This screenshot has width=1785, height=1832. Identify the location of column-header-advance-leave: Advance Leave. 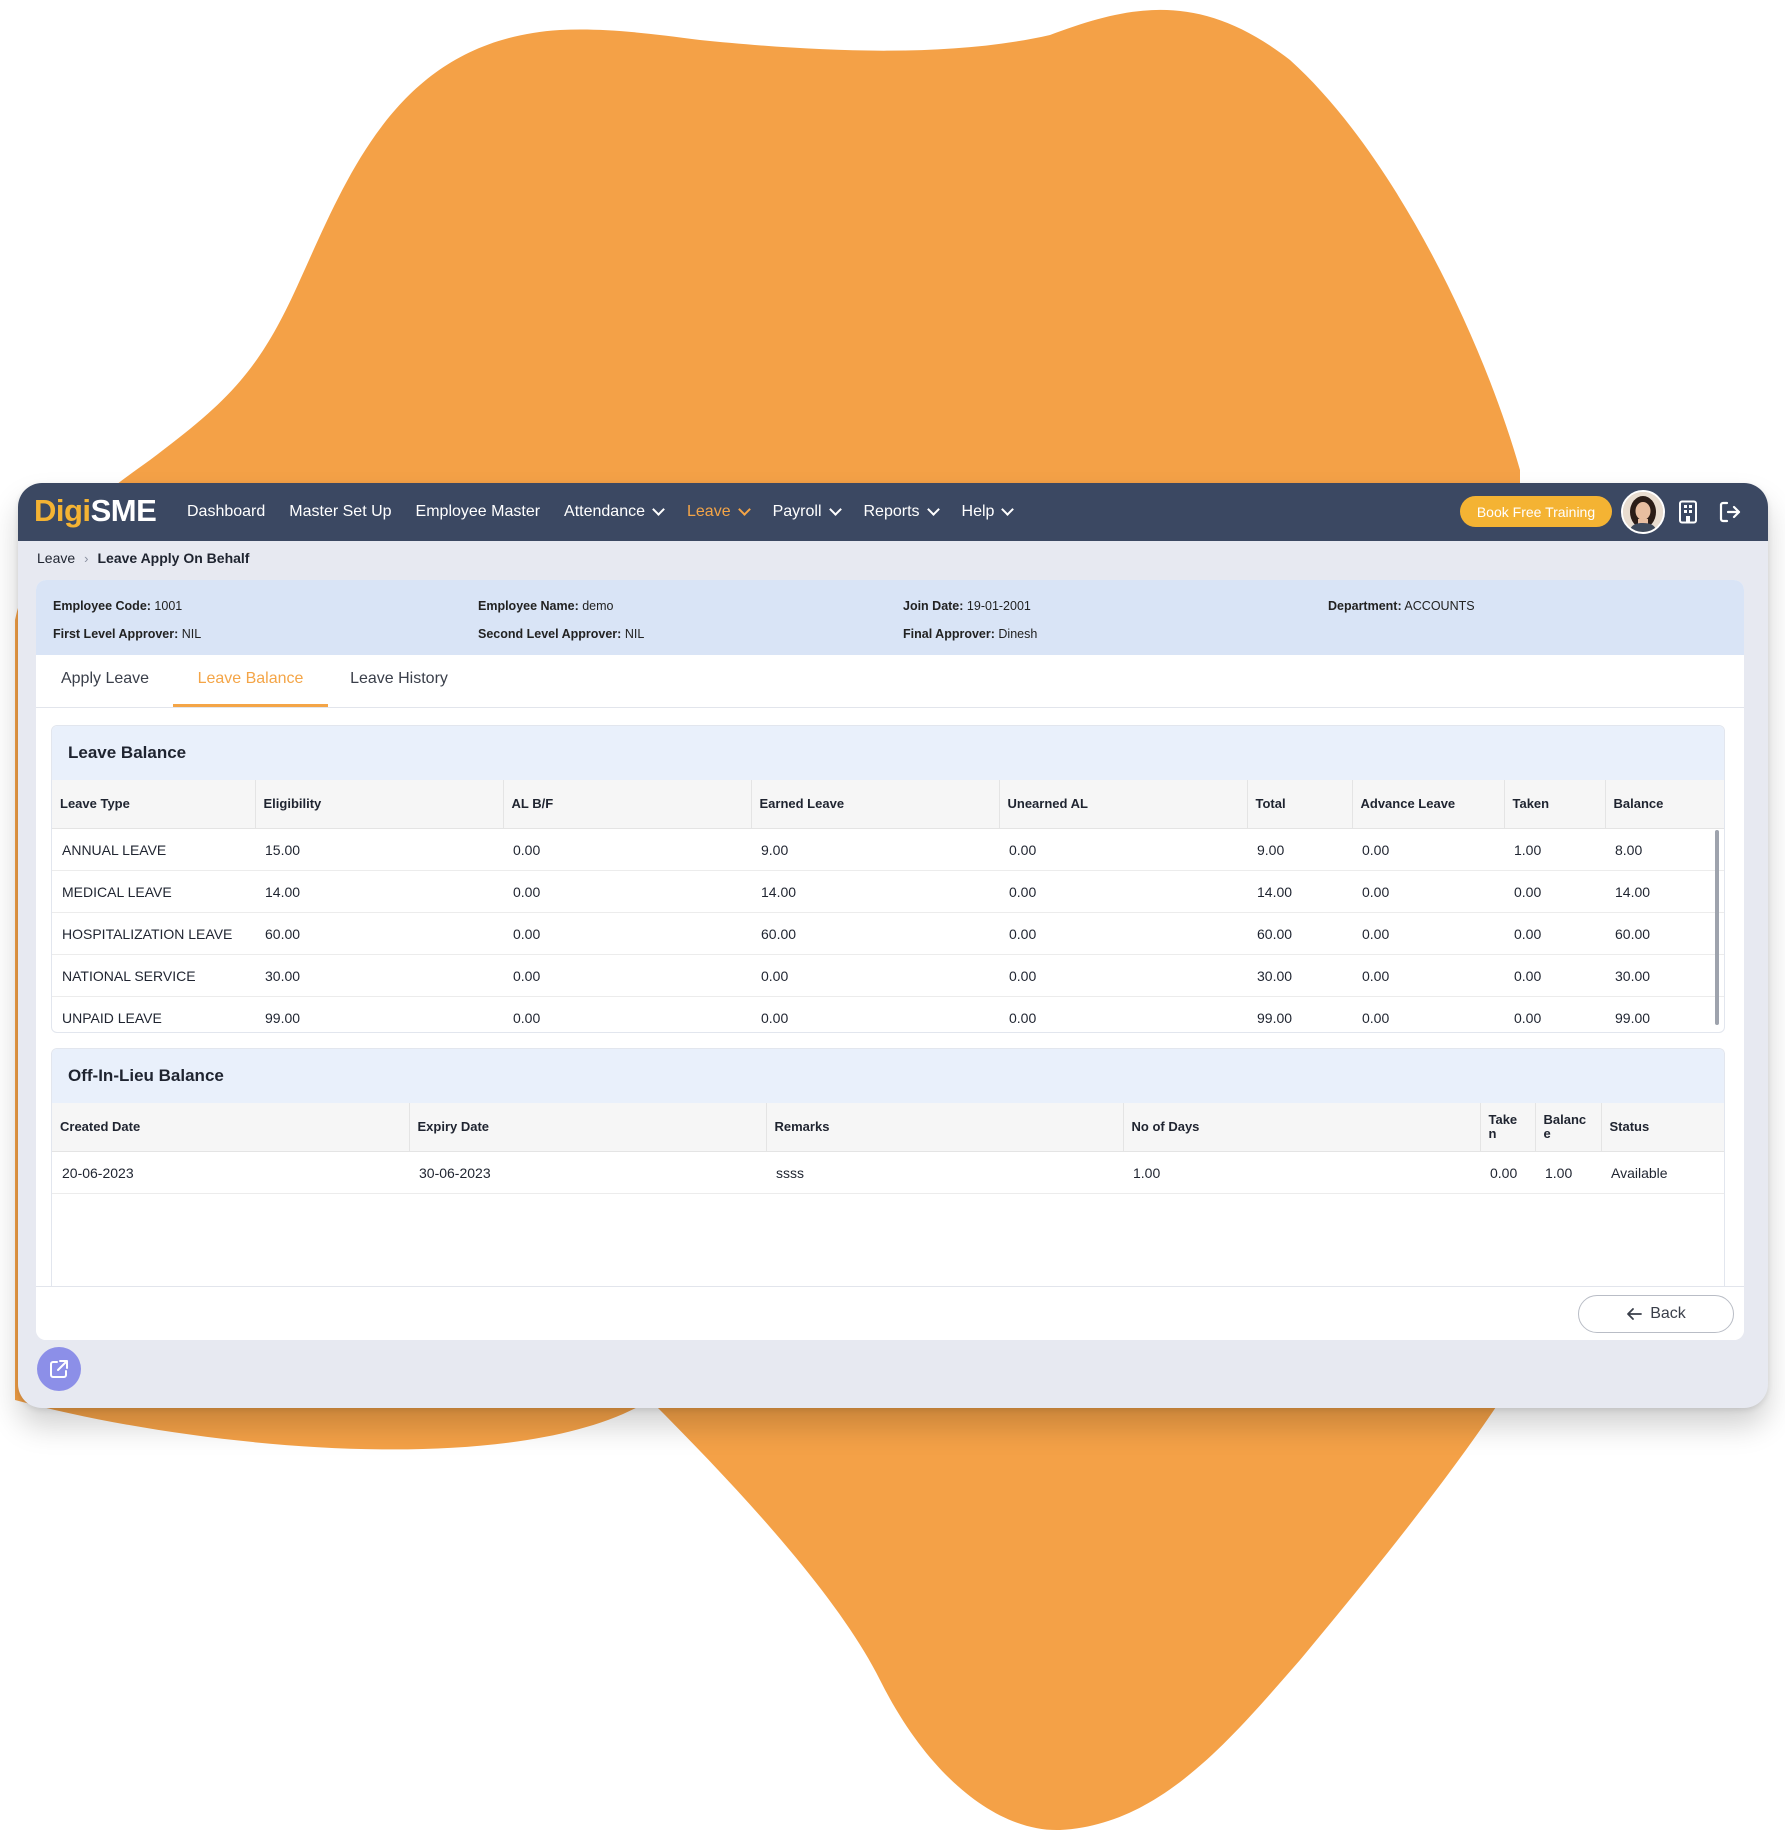
(1428, 804).